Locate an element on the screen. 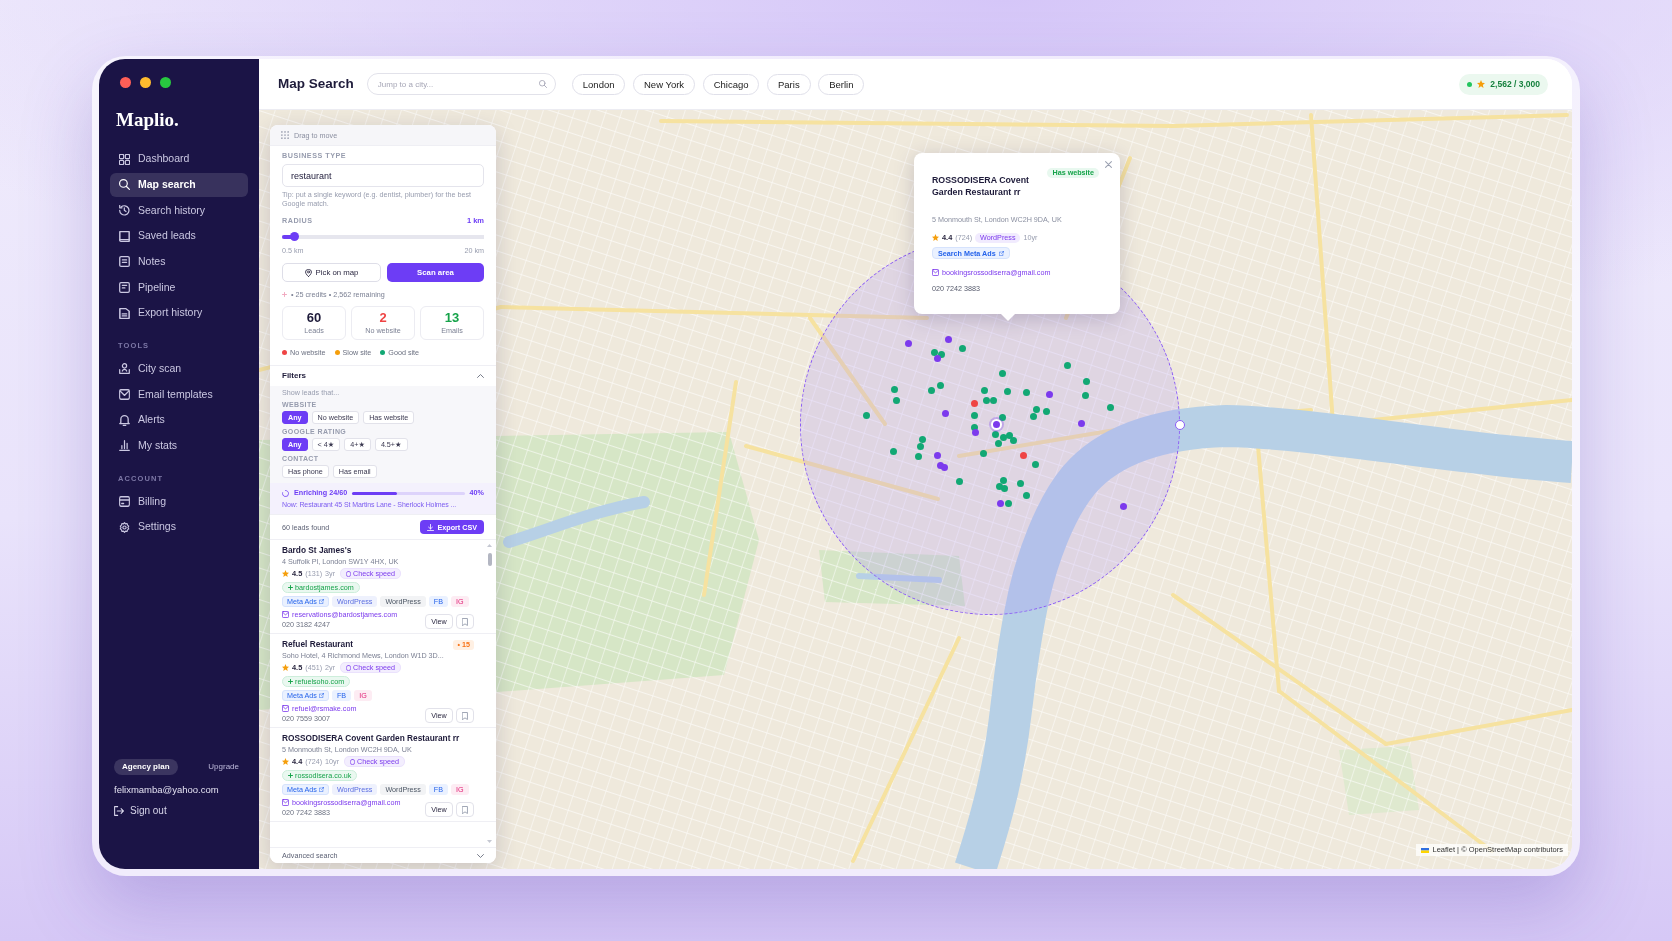  nav-item: City scan is located at coordinates (179, 368).